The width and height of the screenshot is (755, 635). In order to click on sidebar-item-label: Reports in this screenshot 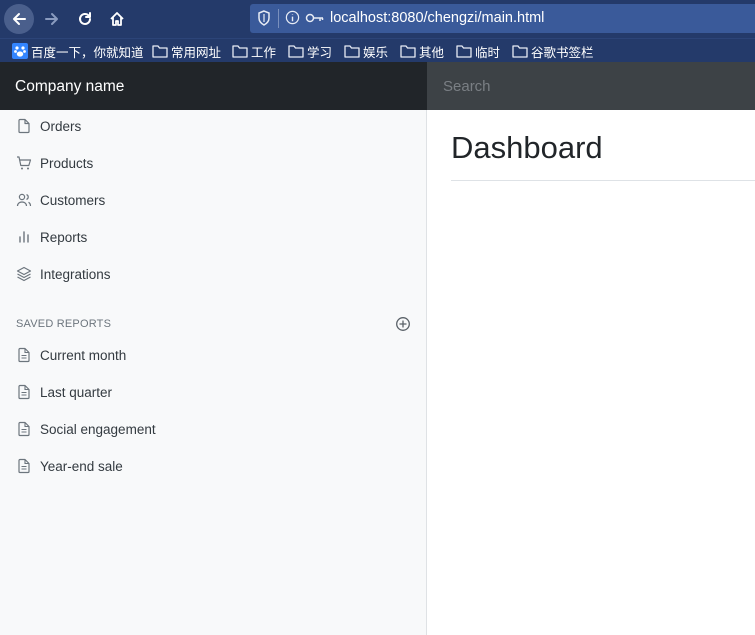, I will do `click(64, 237)`.